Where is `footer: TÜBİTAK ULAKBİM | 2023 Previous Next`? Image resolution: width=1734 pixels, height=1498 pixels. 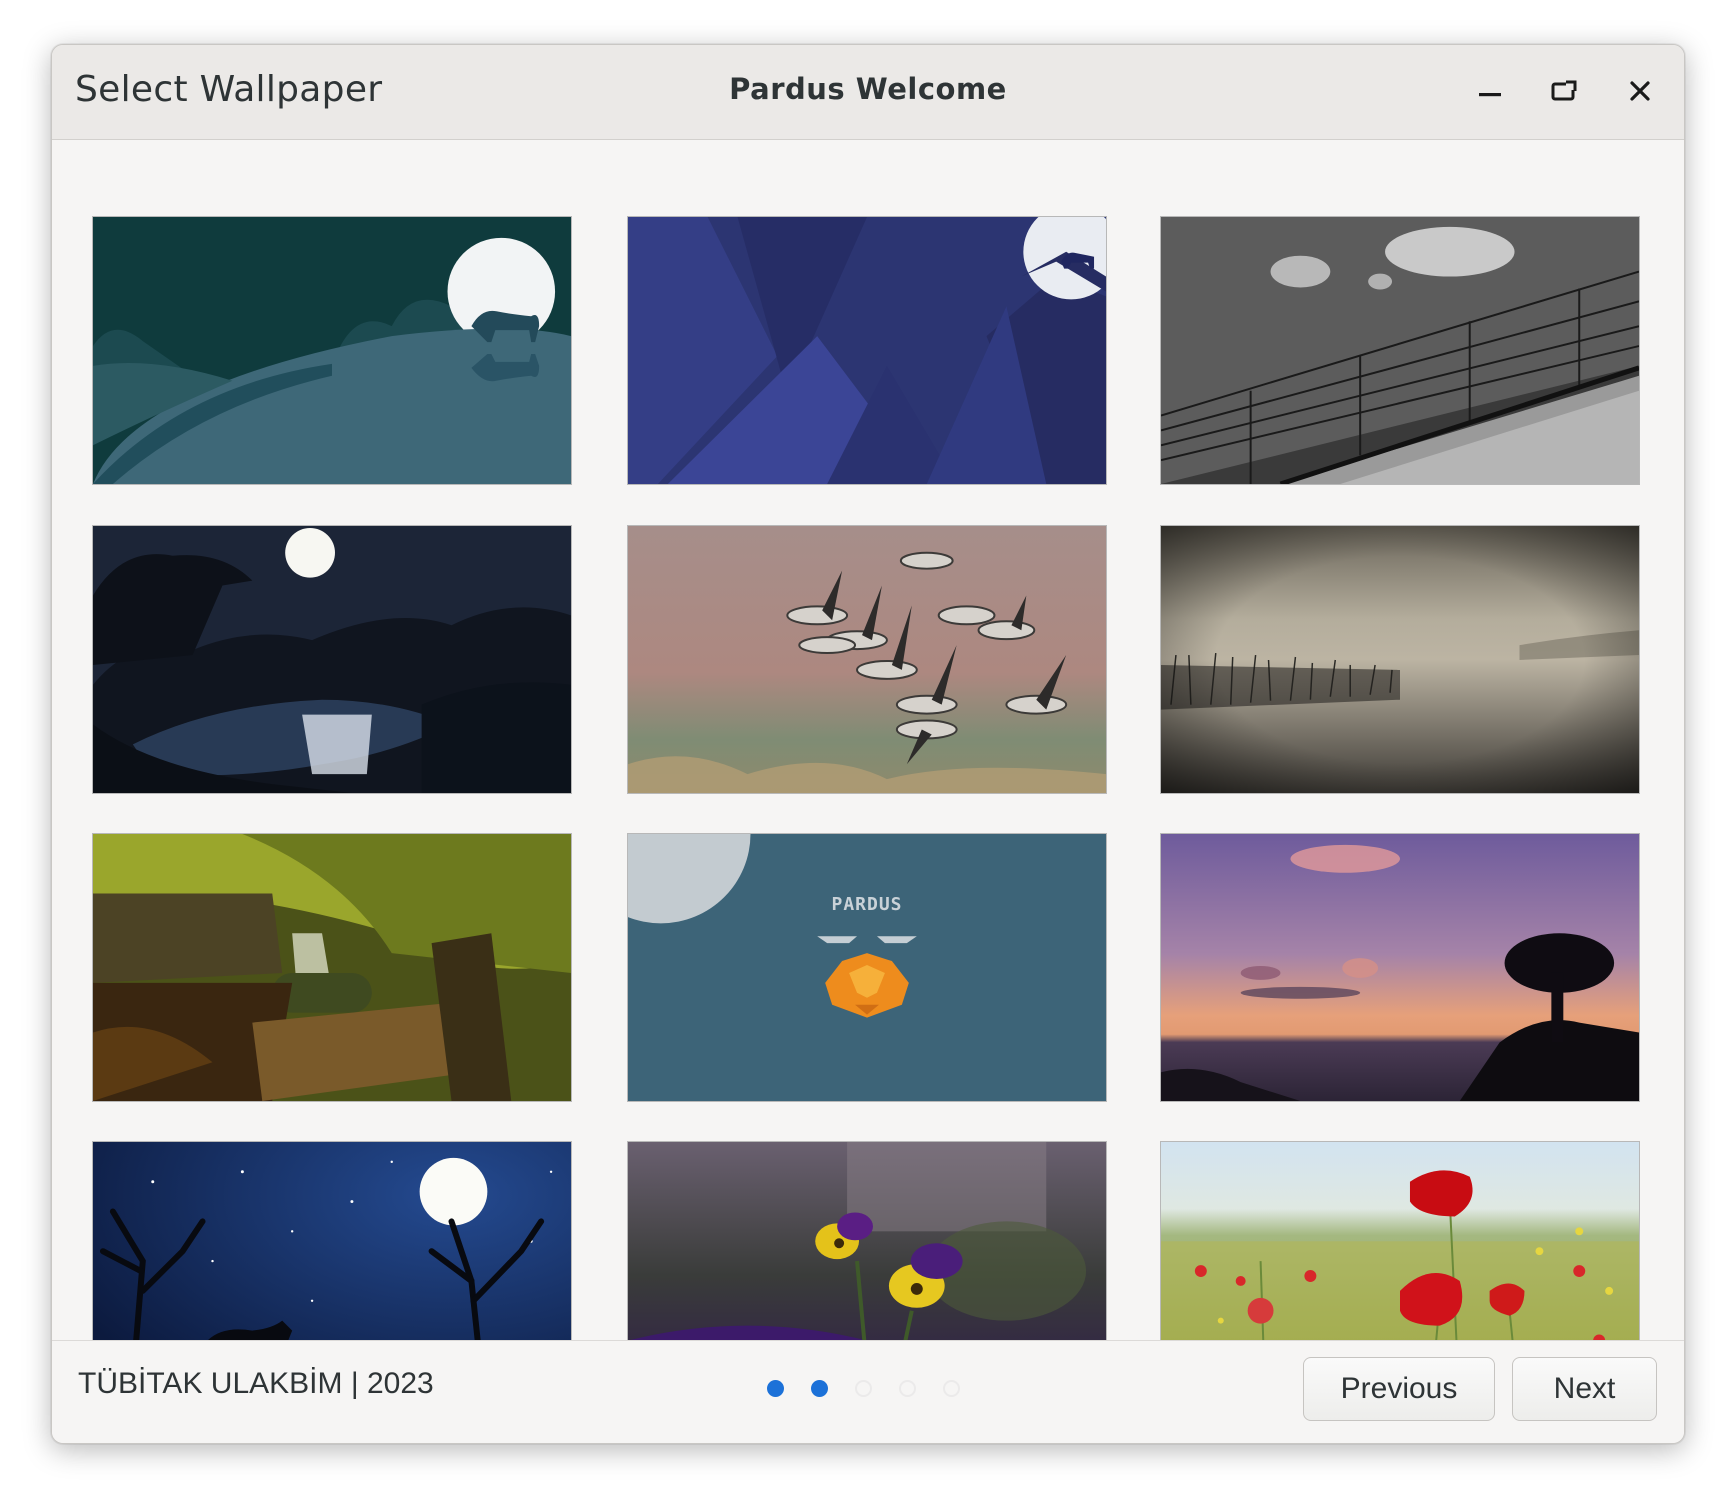
footer: TÜBİTAK ULAKBİM | 2023 Previous Next is located at coordinates (868, 1391).